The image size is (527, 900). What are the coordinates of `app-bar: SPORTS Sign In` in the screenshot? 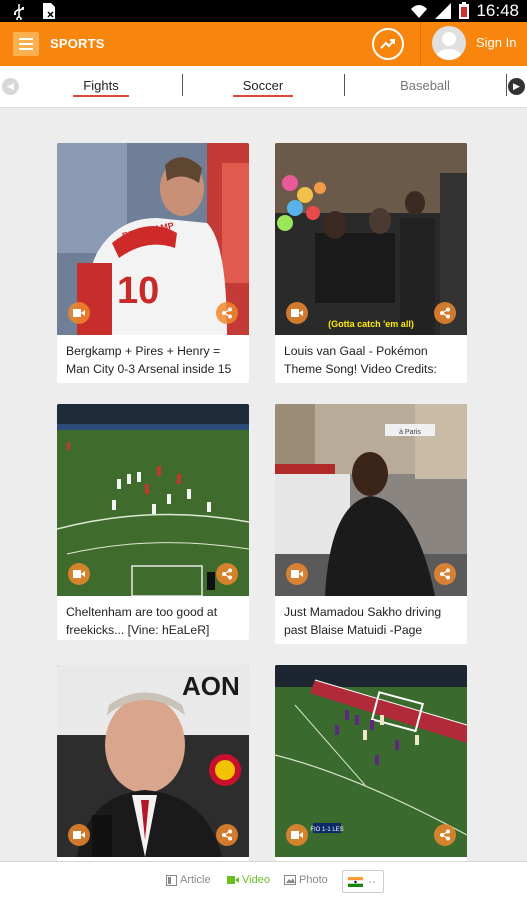 It's located at (263, 44).